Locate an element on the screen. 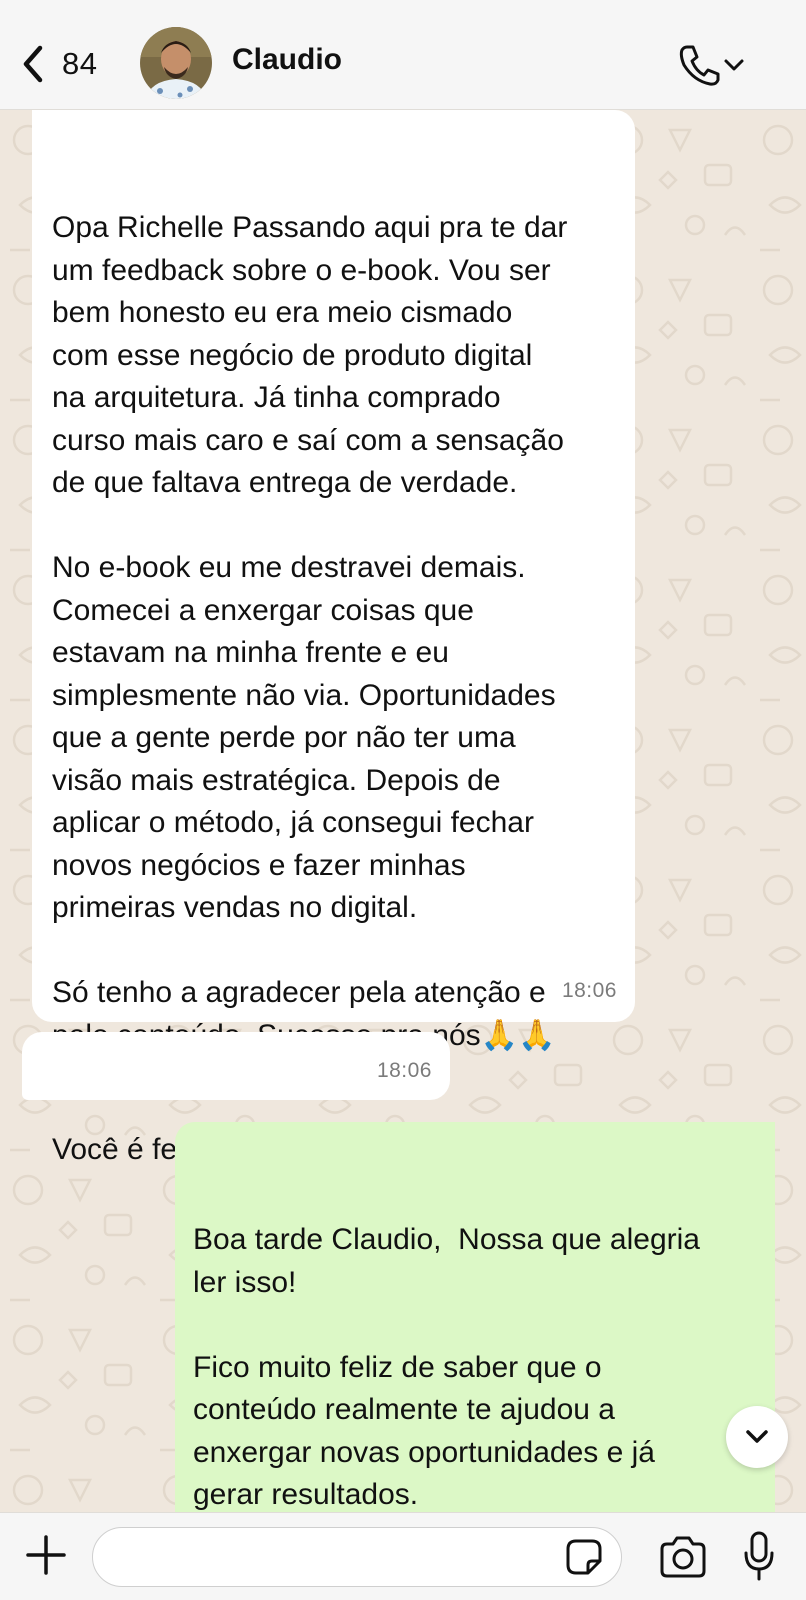 The height and width of the screenshot is (1600, 806). microphone-button is located at coordinates (759, 1556).